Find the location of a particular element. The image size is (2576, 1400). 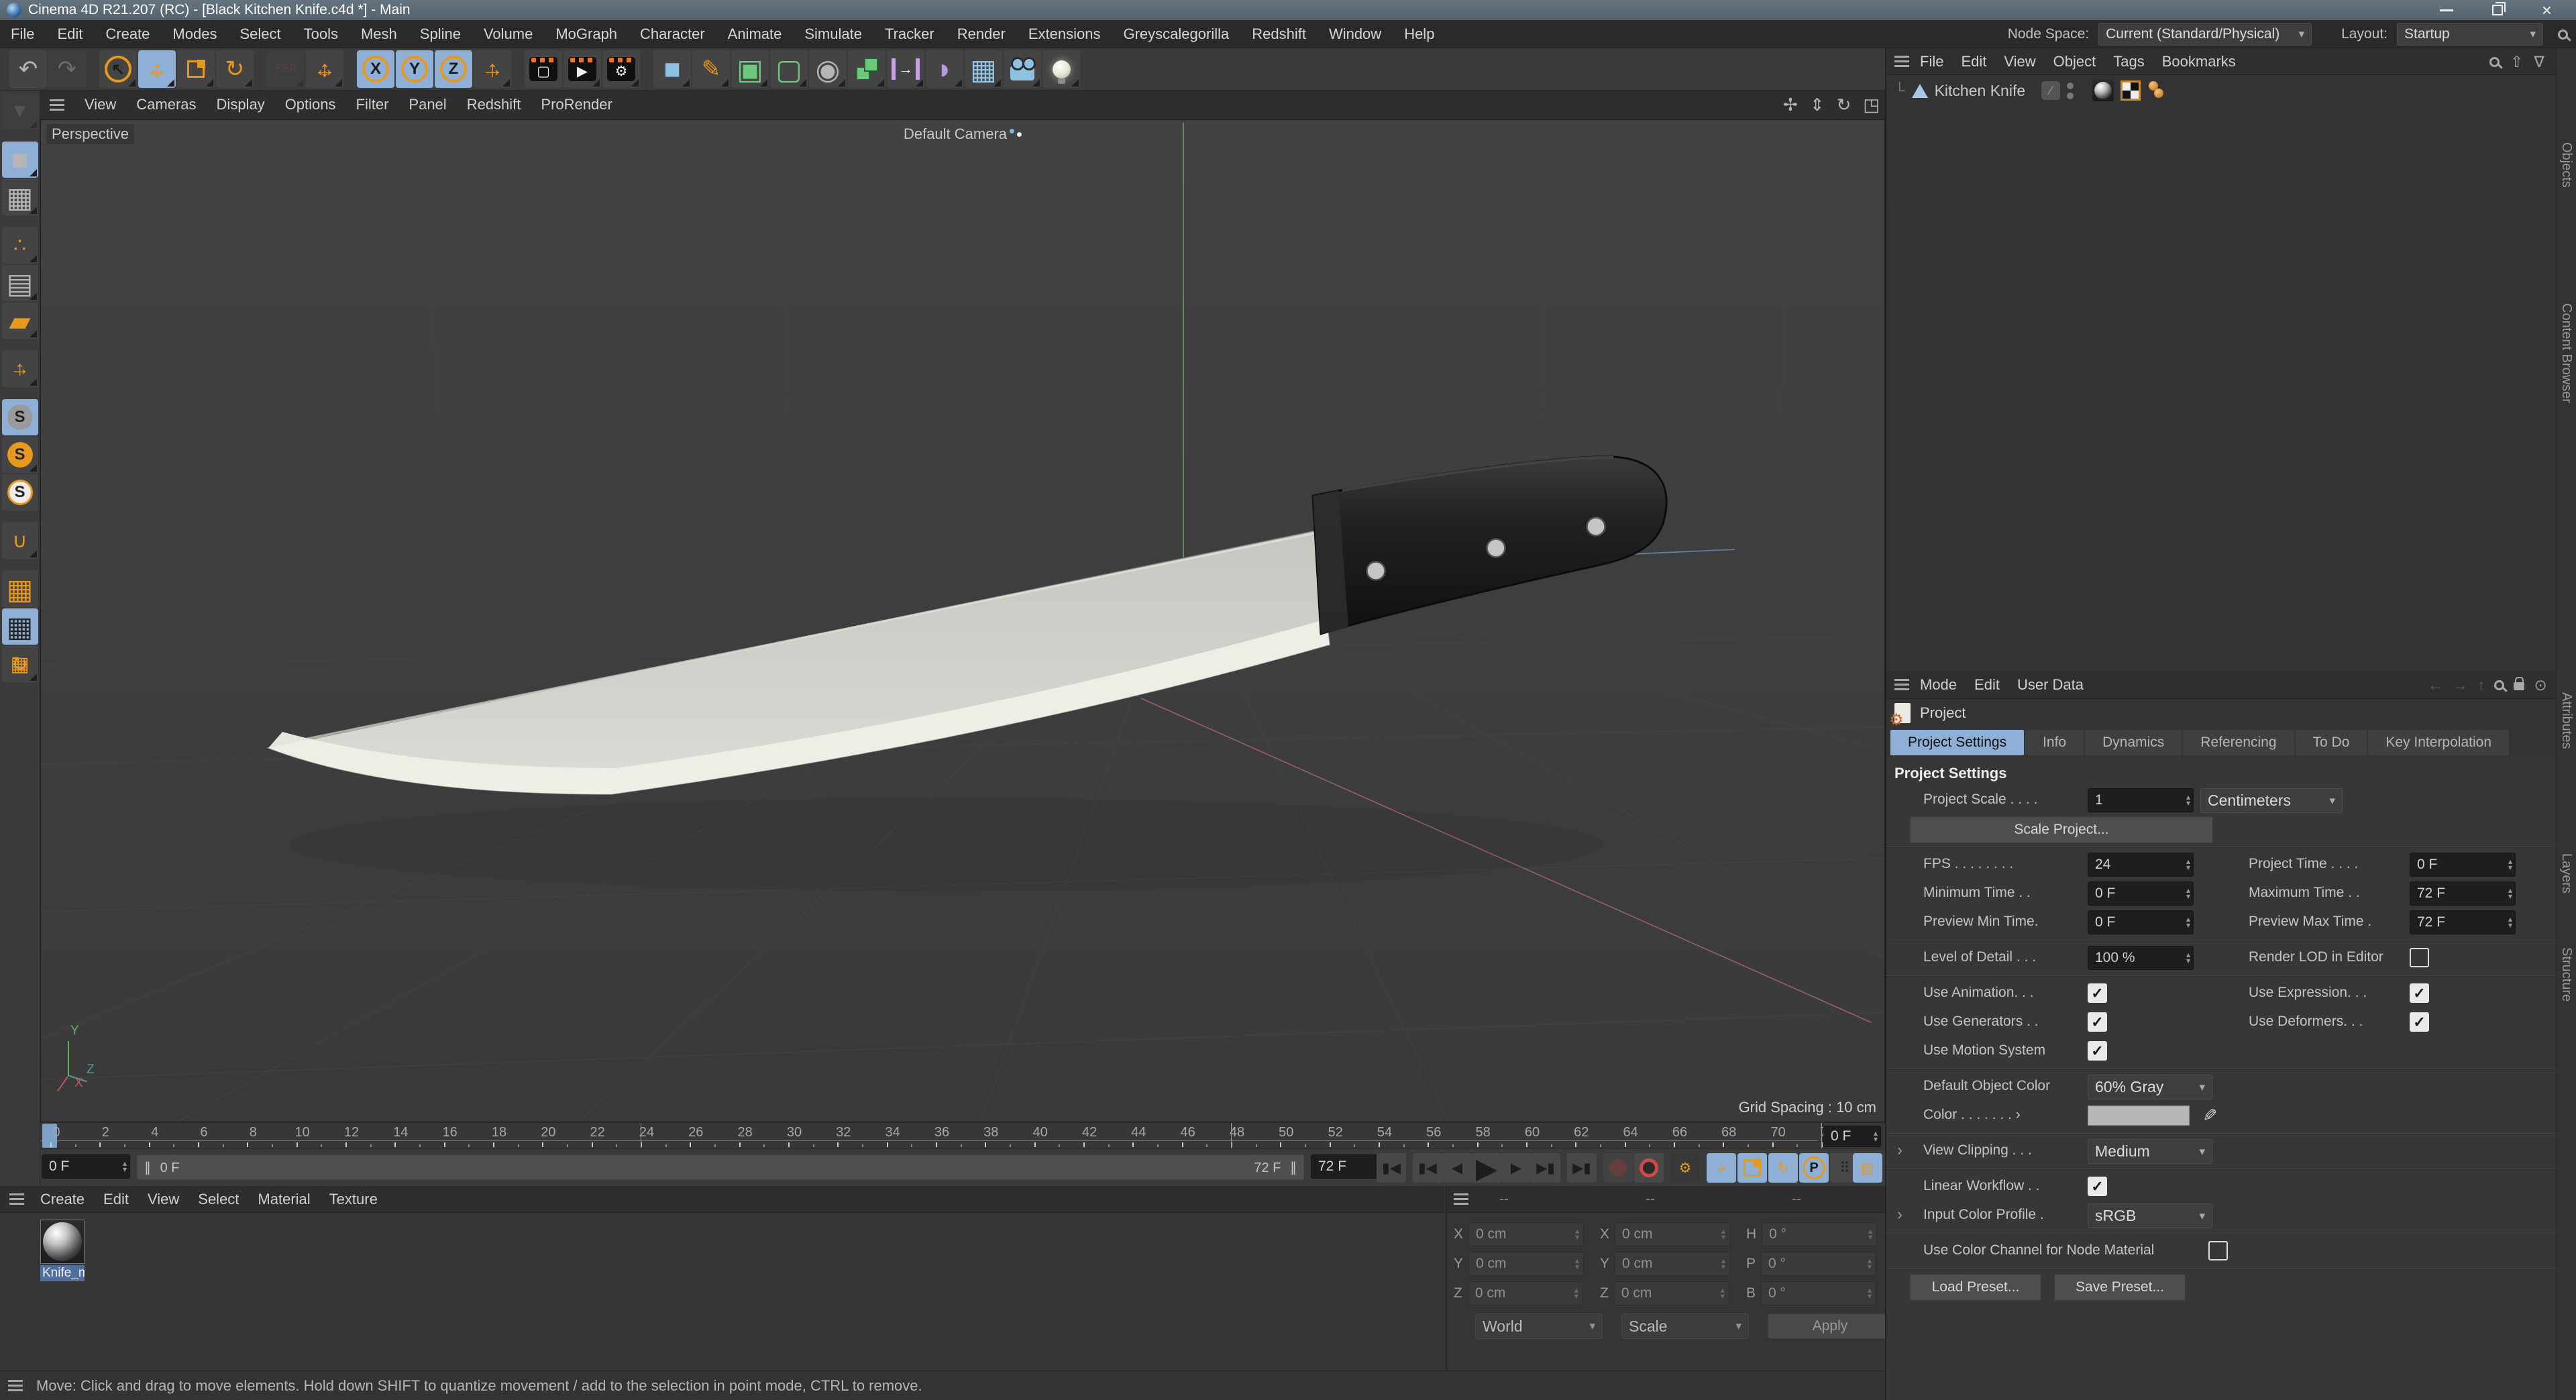

menu-help: Help is located at coordinates (1419, 34).